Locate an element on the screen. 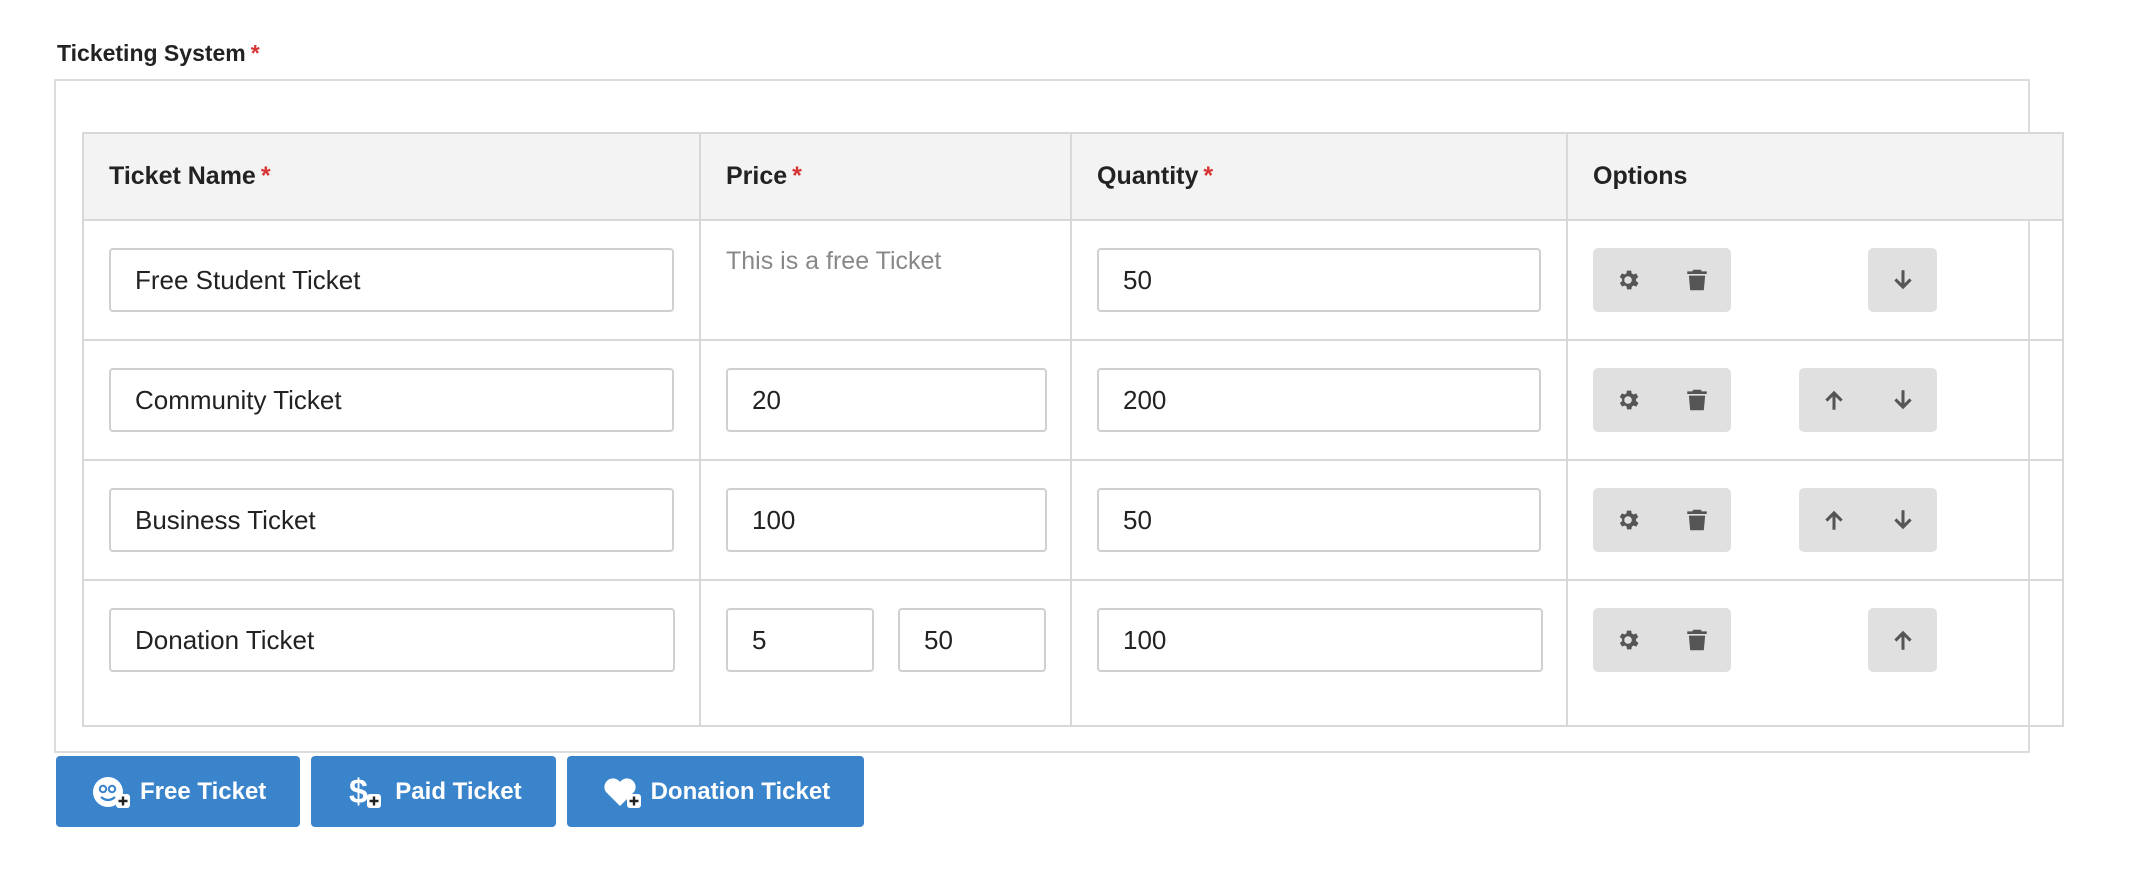 This screenshot has width=2138, height=880. table-row: This is a free Ticket is located at coordinates (1073, 280).